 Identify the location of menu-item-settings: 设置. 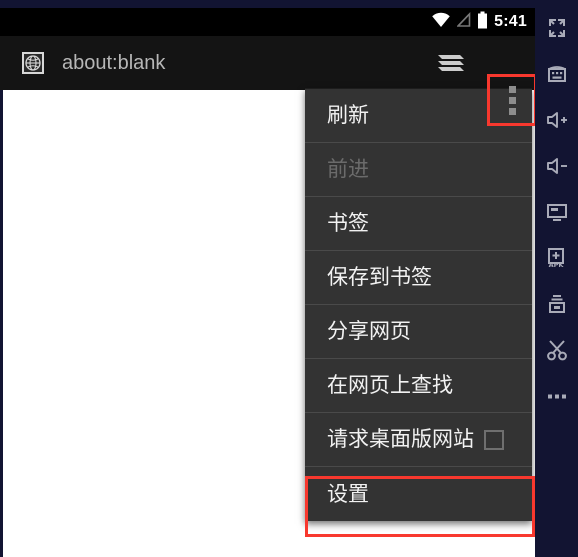
(418, 494).